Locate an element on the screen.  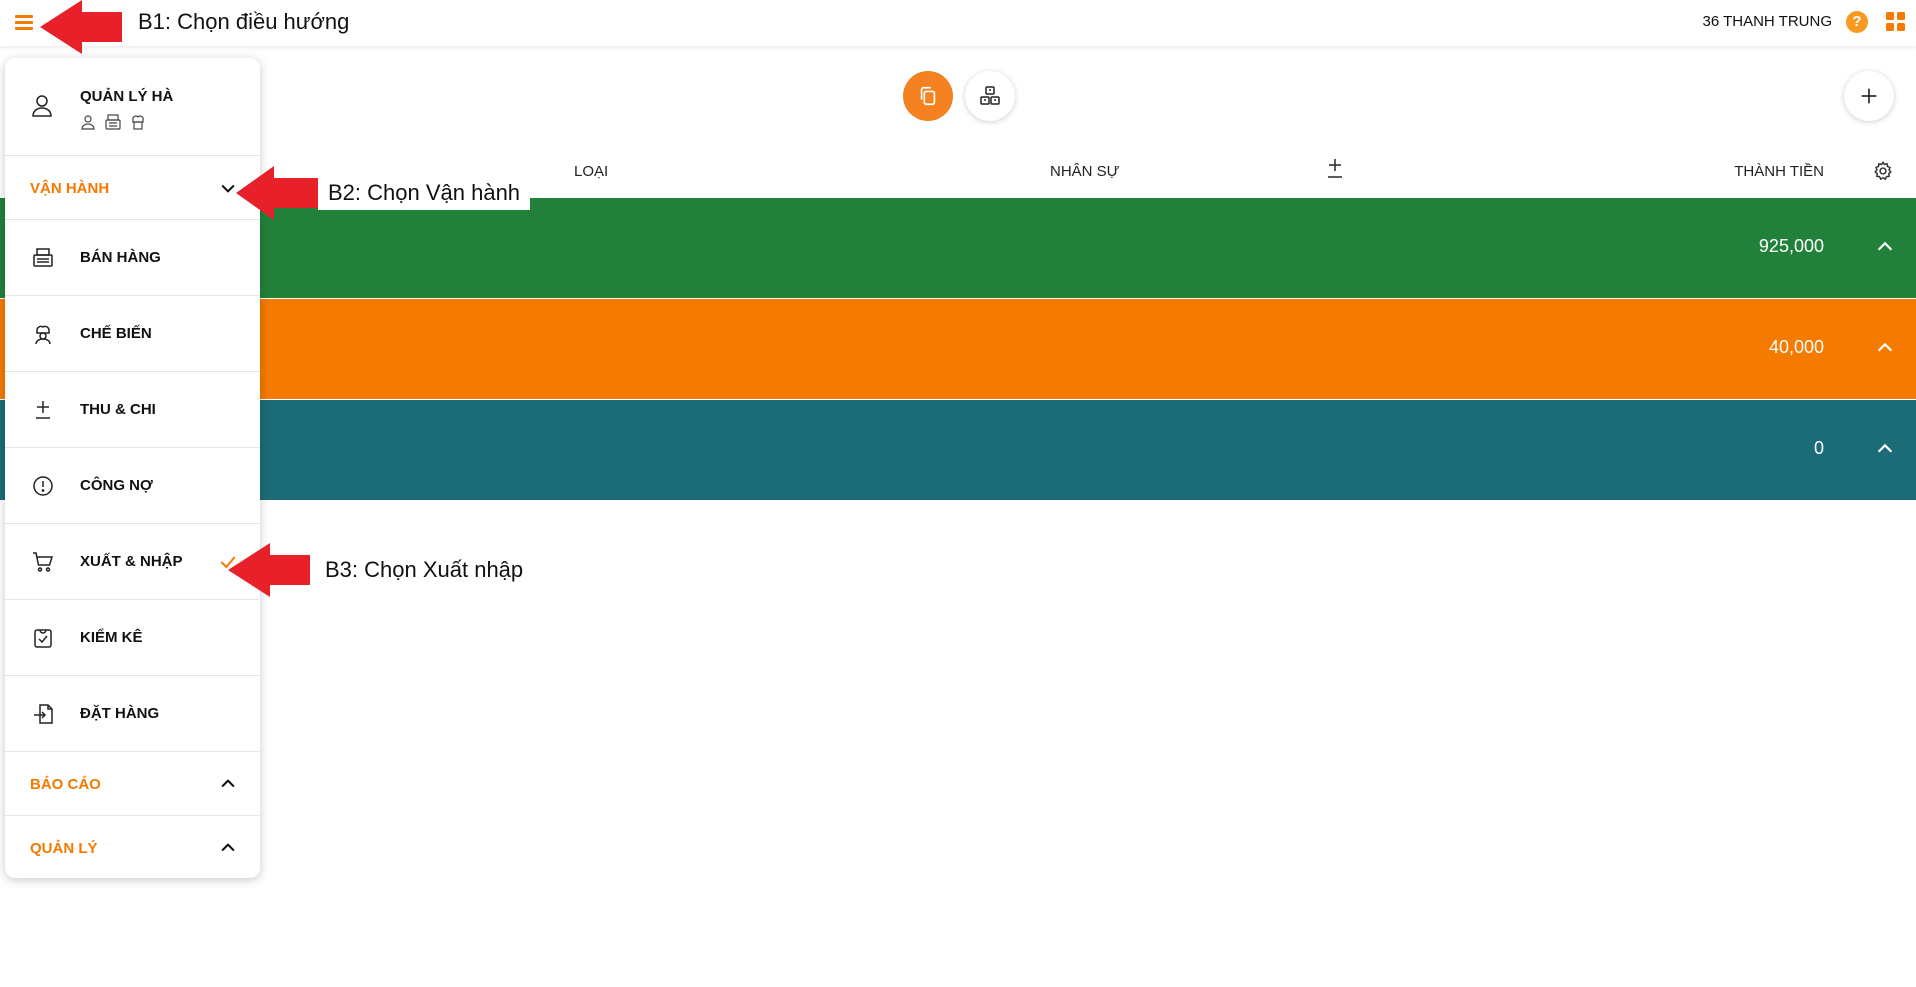
sidebar-item-income-expense: THU & CHI is located at coordinates (132, 410).